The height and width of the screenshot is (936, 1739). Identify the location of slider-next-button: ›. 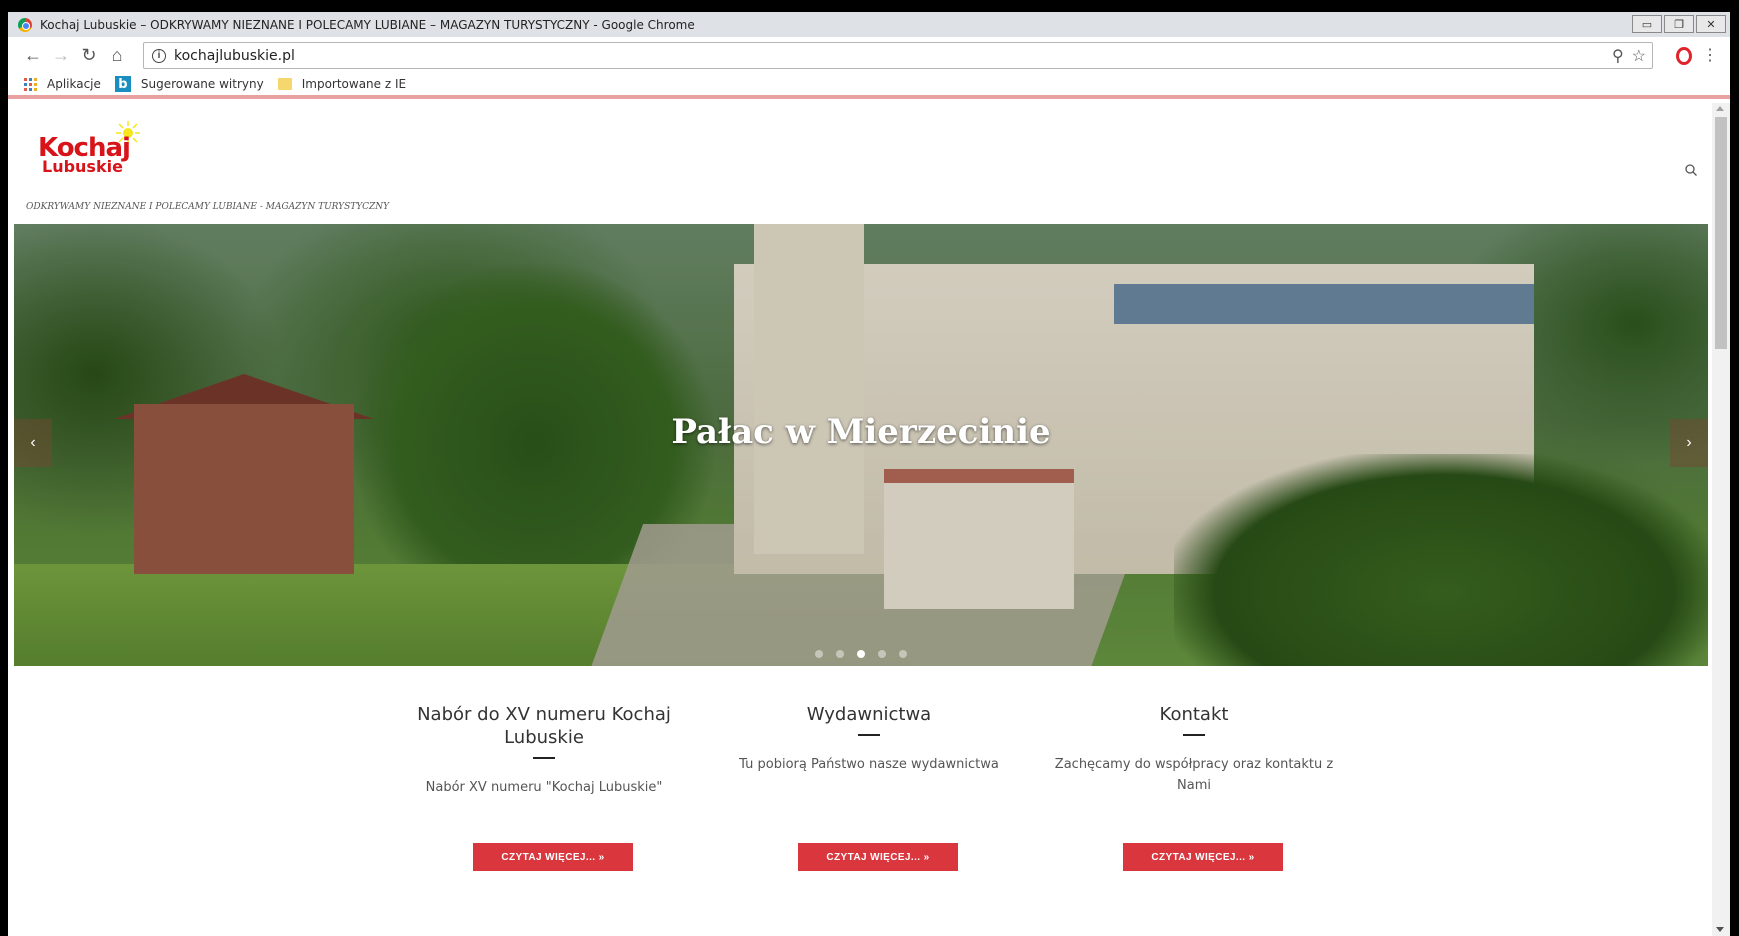
(1689, 443).